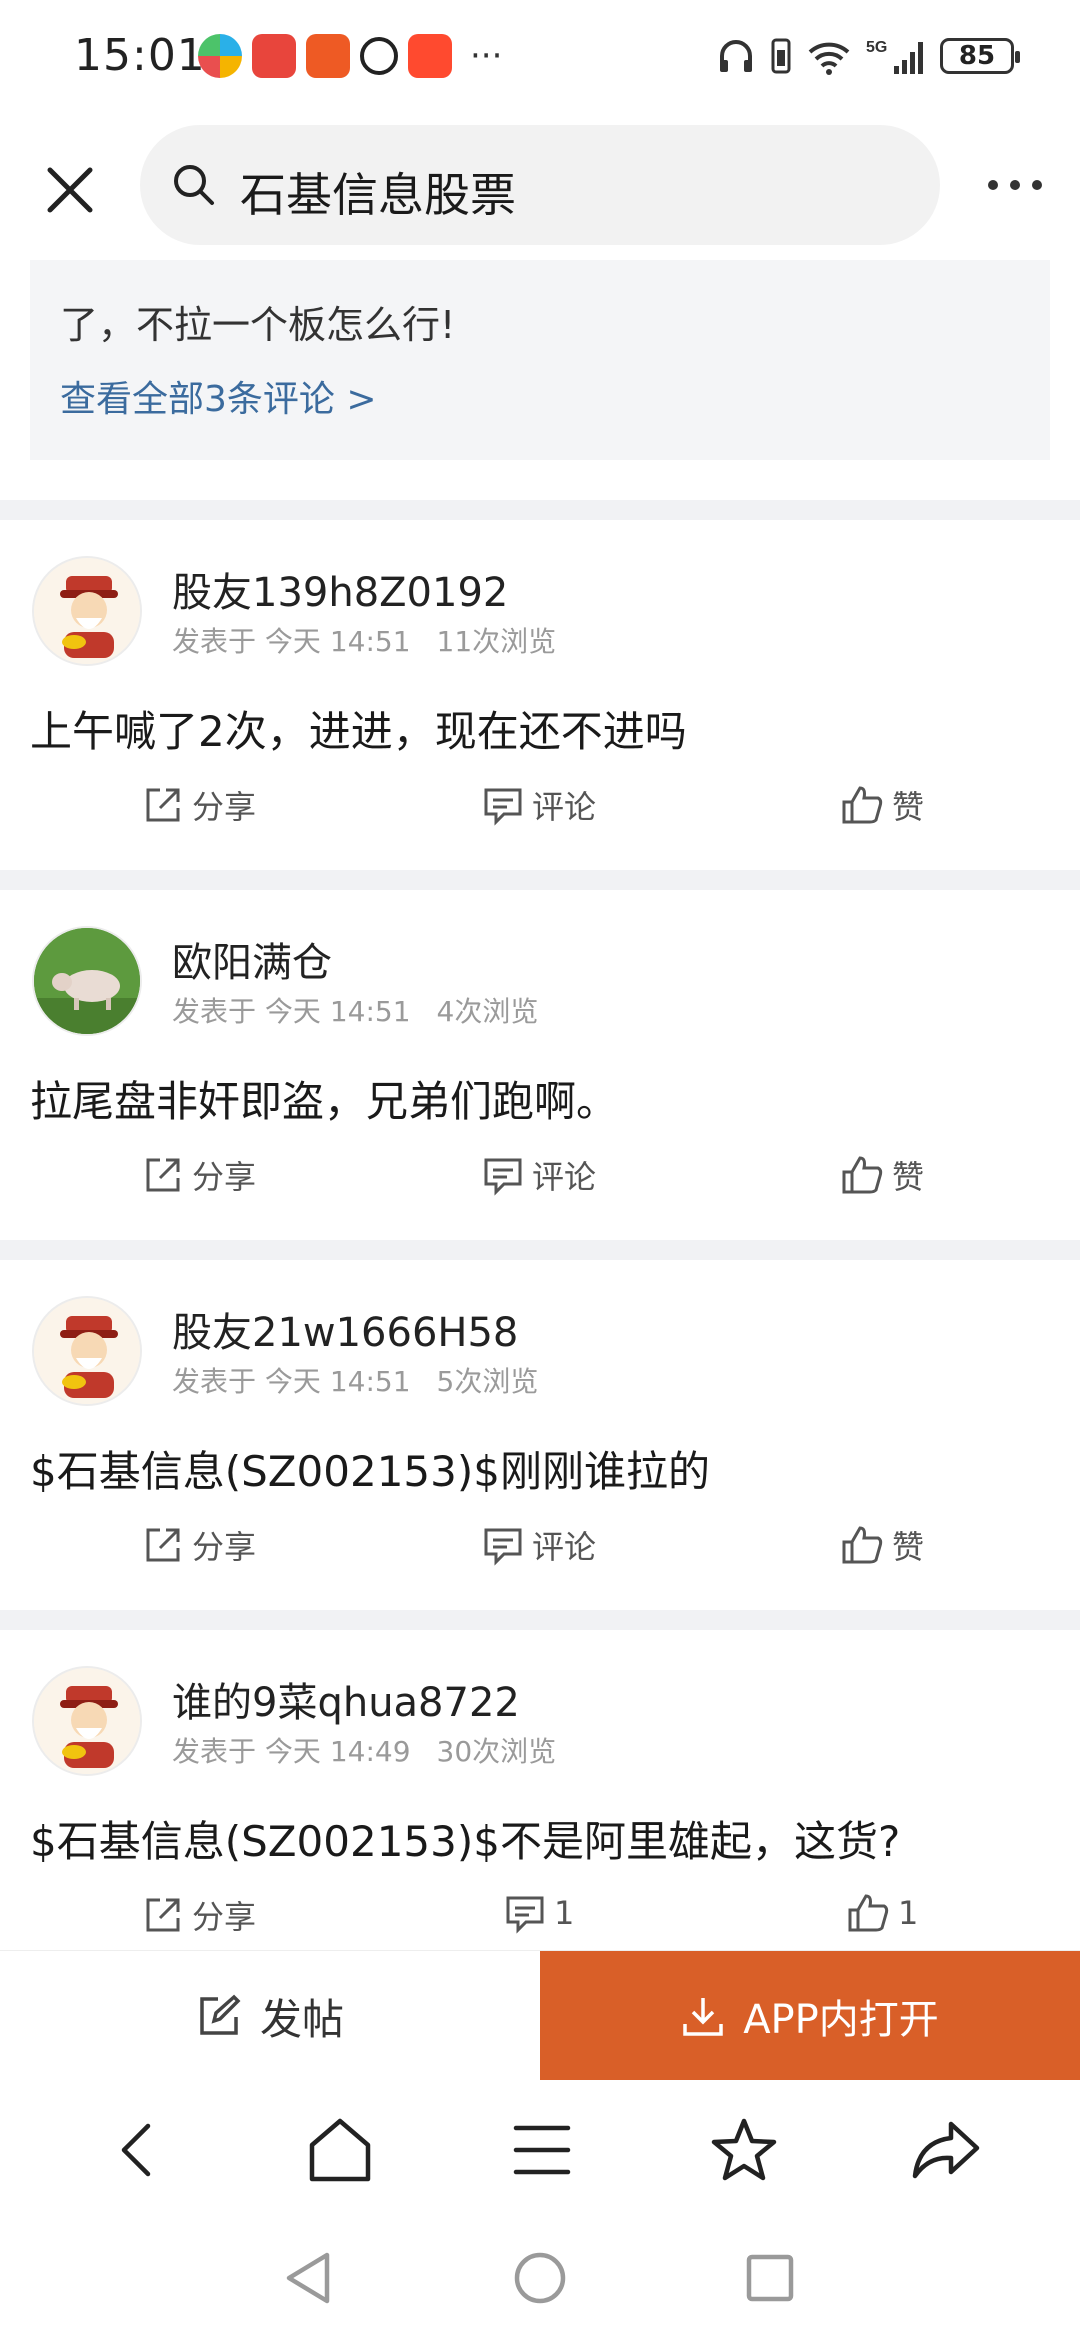 This screenshot has width=1080, height=2340. I want to click on back-button, so click(138, 2150).